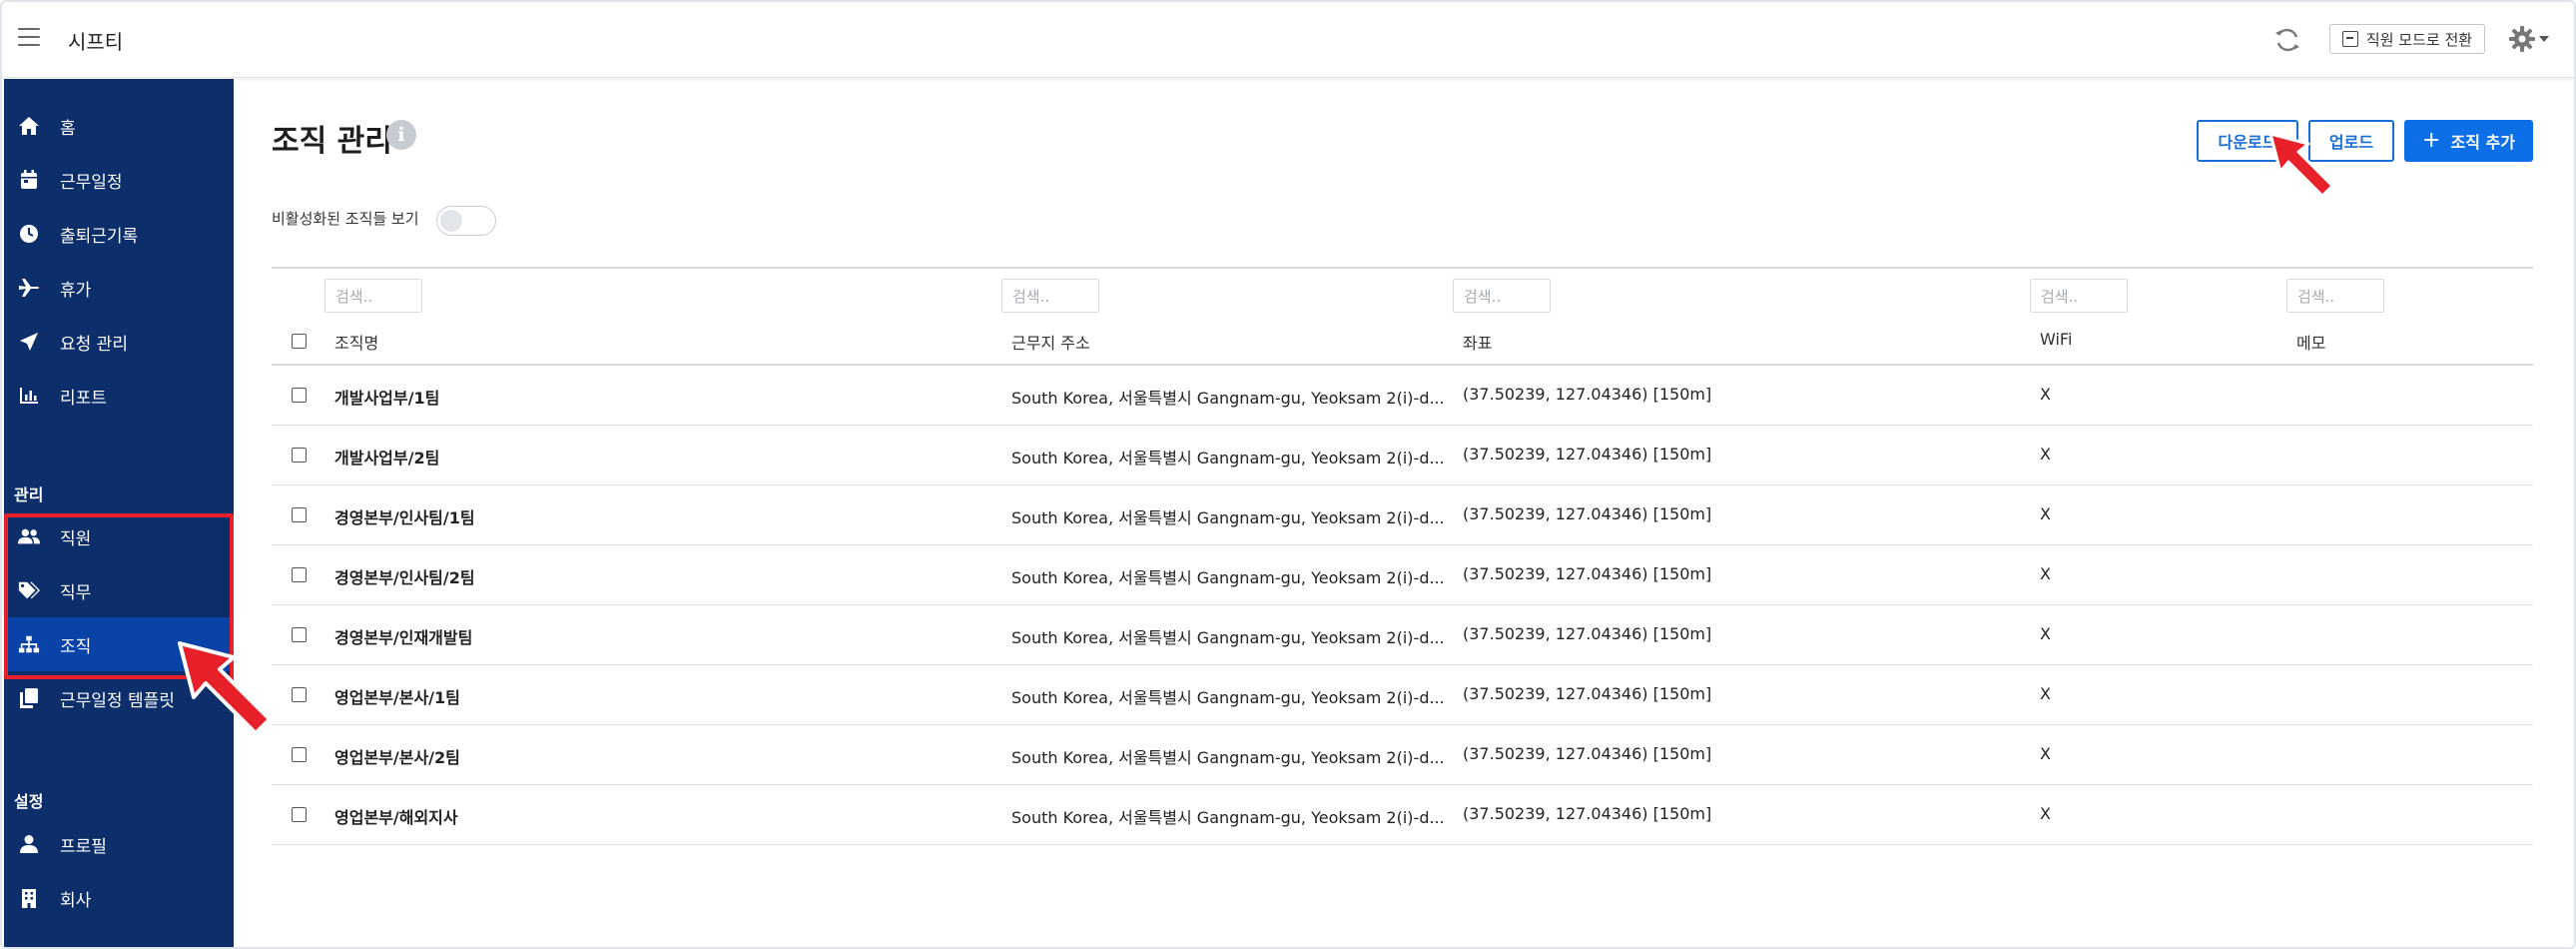 This screenshot has width=2576, height=949. Describe the element at coordinates (76, 592) in the screenshot. I see `sidebar-item-label: 직무` at that location.